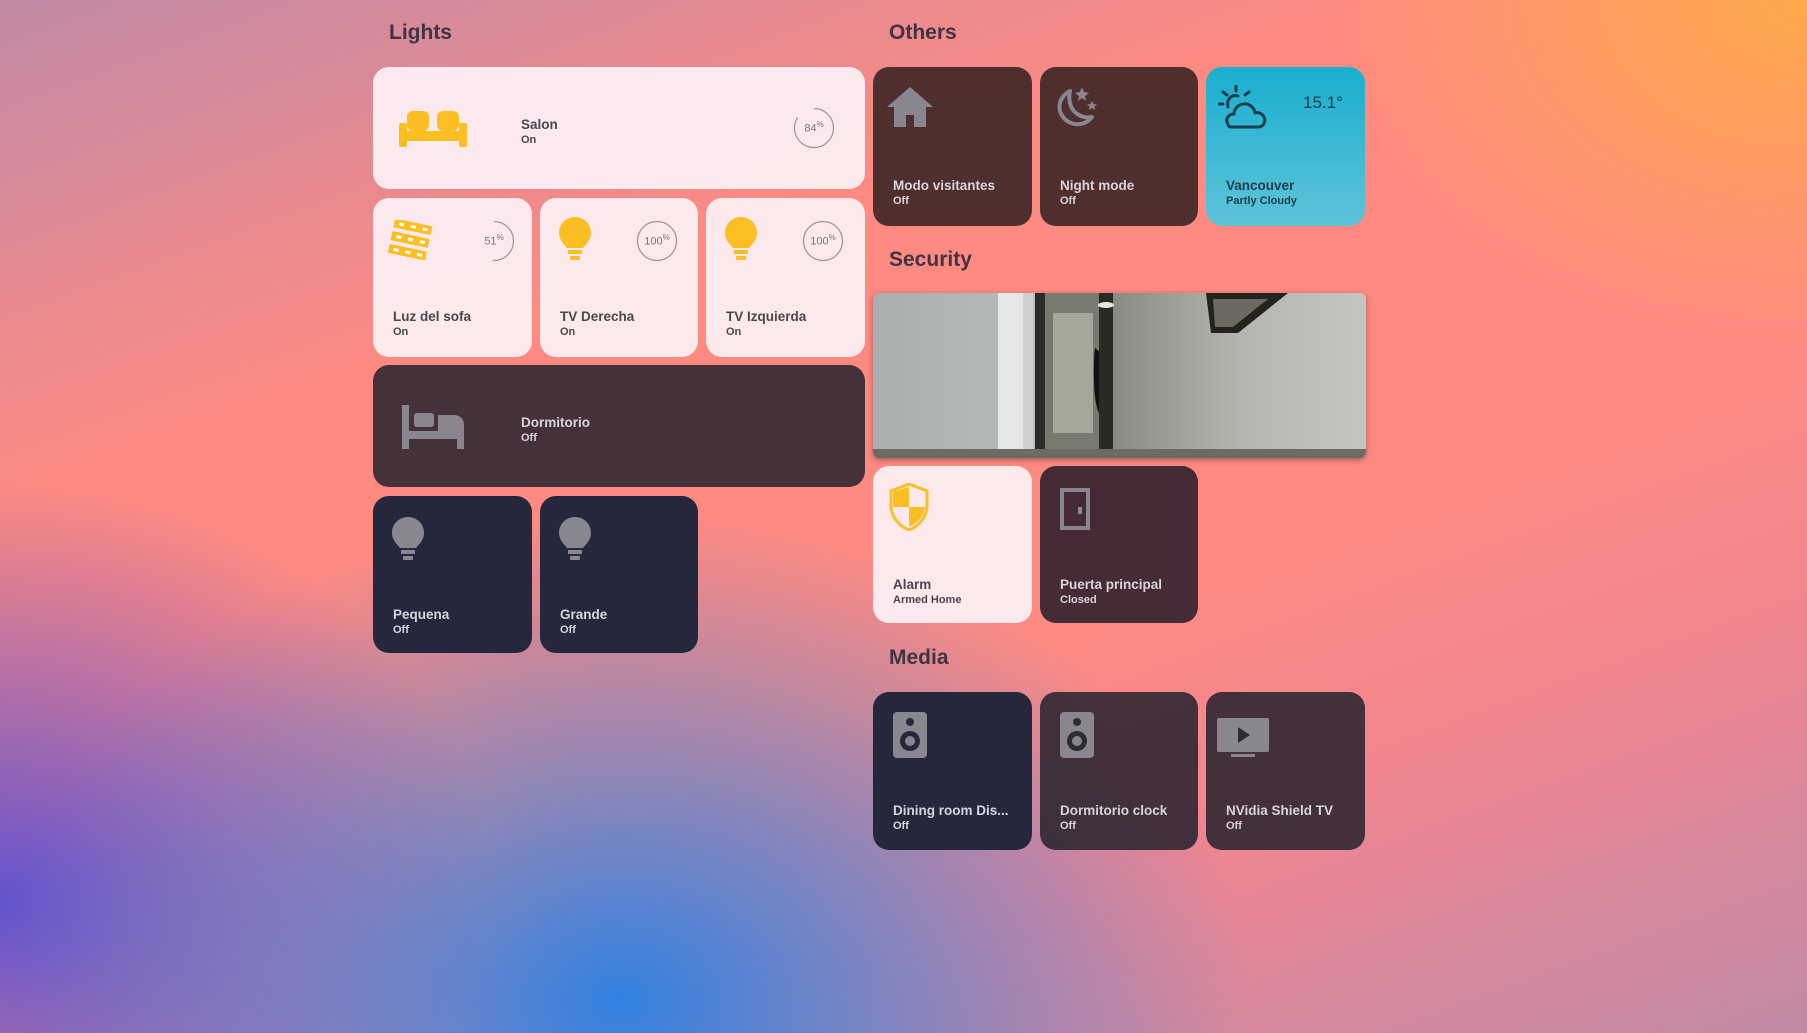 The height and width of the screenshot is (1033, 1807). I want to click on tile-name: Salon, so click(539, 124).